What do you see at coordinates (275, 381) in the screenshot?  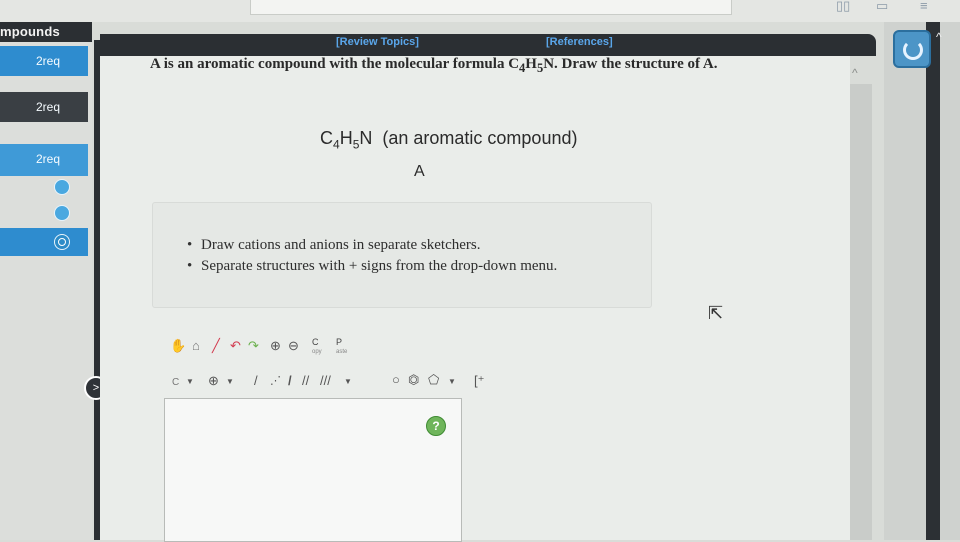 I see `hashed-bond-icon: ⋰` at bounding box center [275, 381].